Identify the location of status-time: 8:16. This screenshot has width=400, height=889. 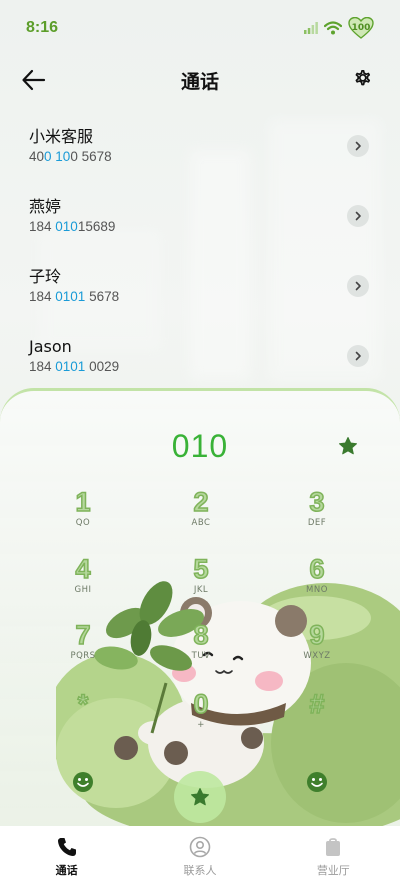
(42, 27).